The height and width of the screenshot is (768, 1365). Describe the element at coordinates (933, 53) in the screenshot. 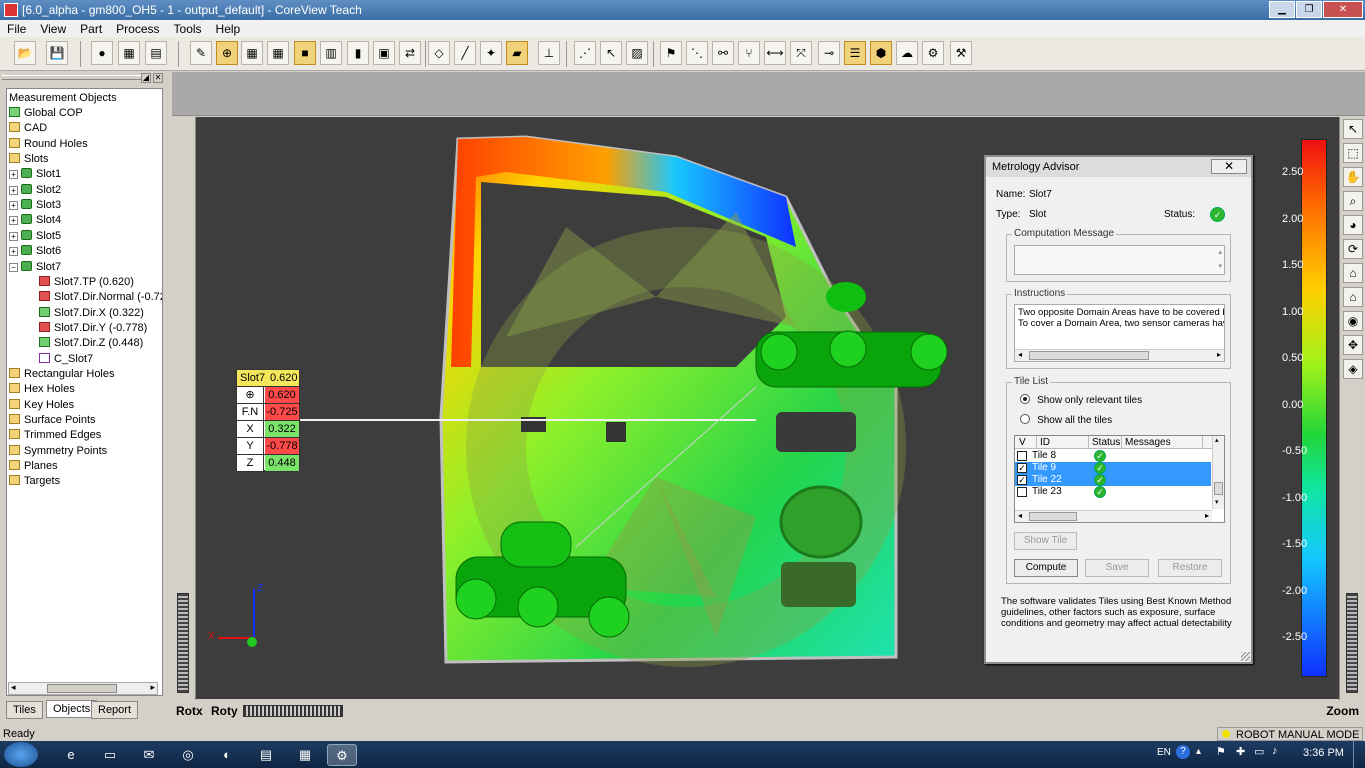

I see `robot-icon: ⚙` at that location.